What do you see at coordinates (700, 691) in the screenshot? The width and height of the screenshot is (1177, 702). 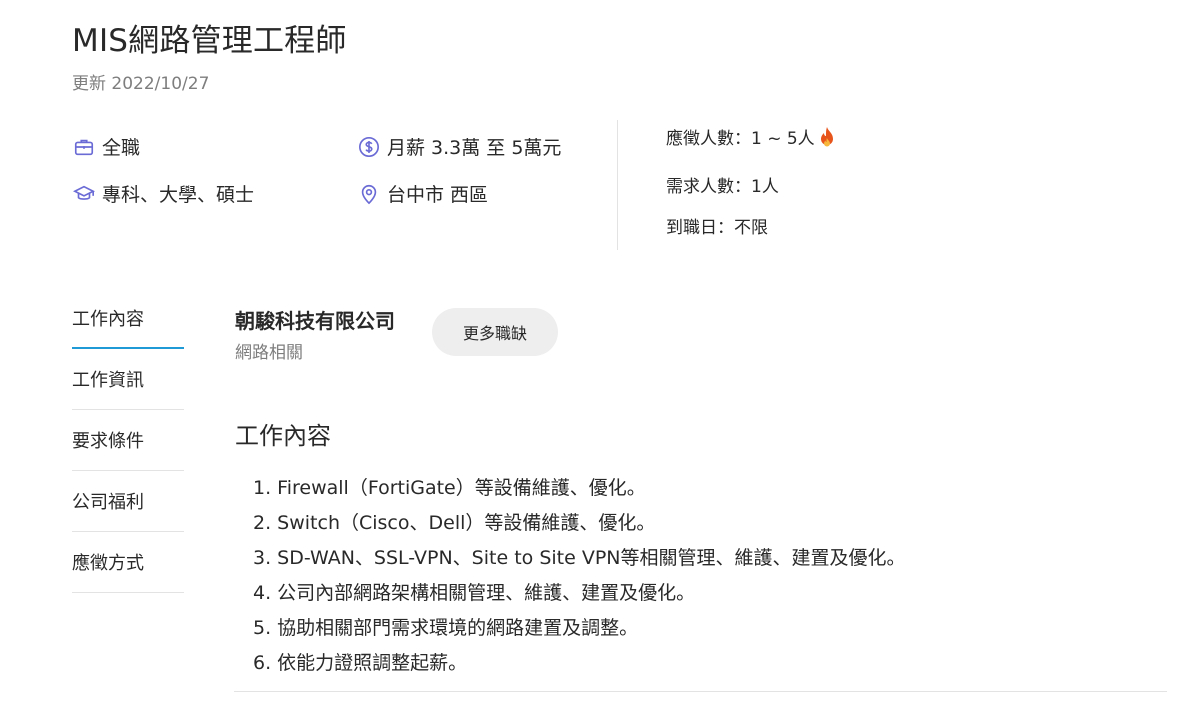 I see `content-divider` at bounding box center [700, 691].